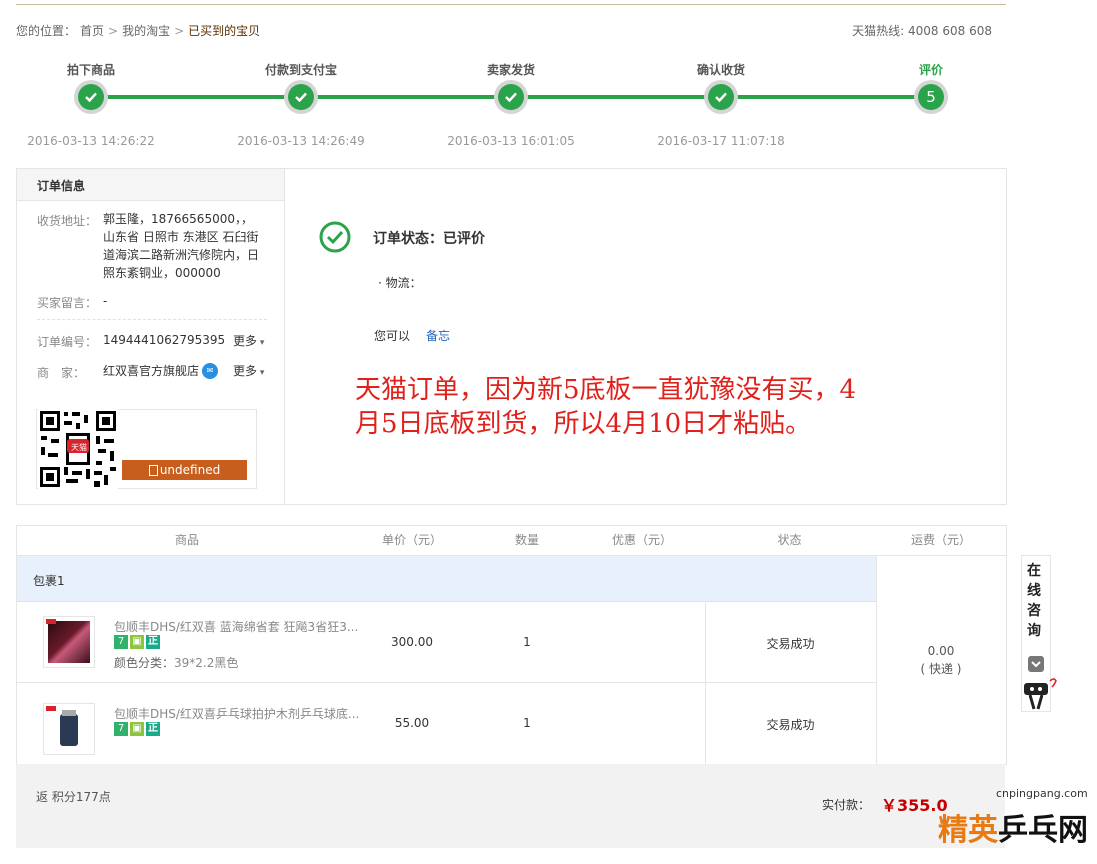  Describe the element at coordinates (1036, 664) in the screenshot. I see `chevron-down-icon` at that location.